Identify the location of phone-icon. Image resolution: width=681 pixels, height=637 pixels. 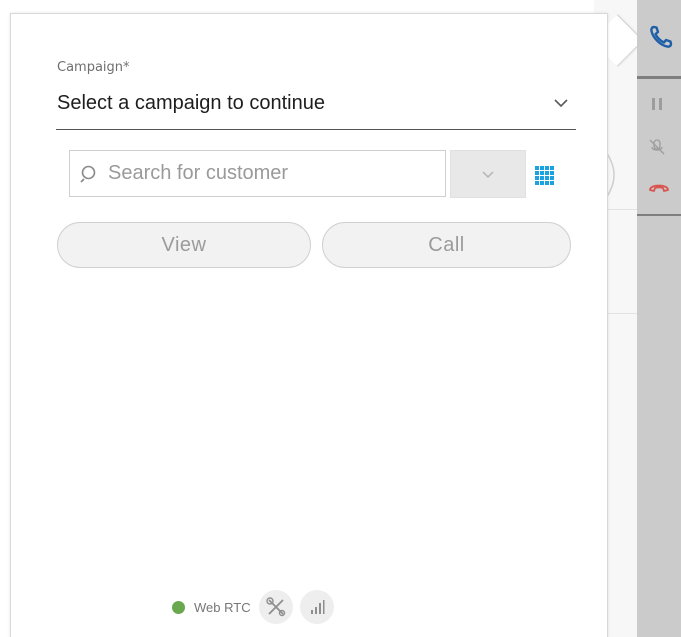
(661, 37).